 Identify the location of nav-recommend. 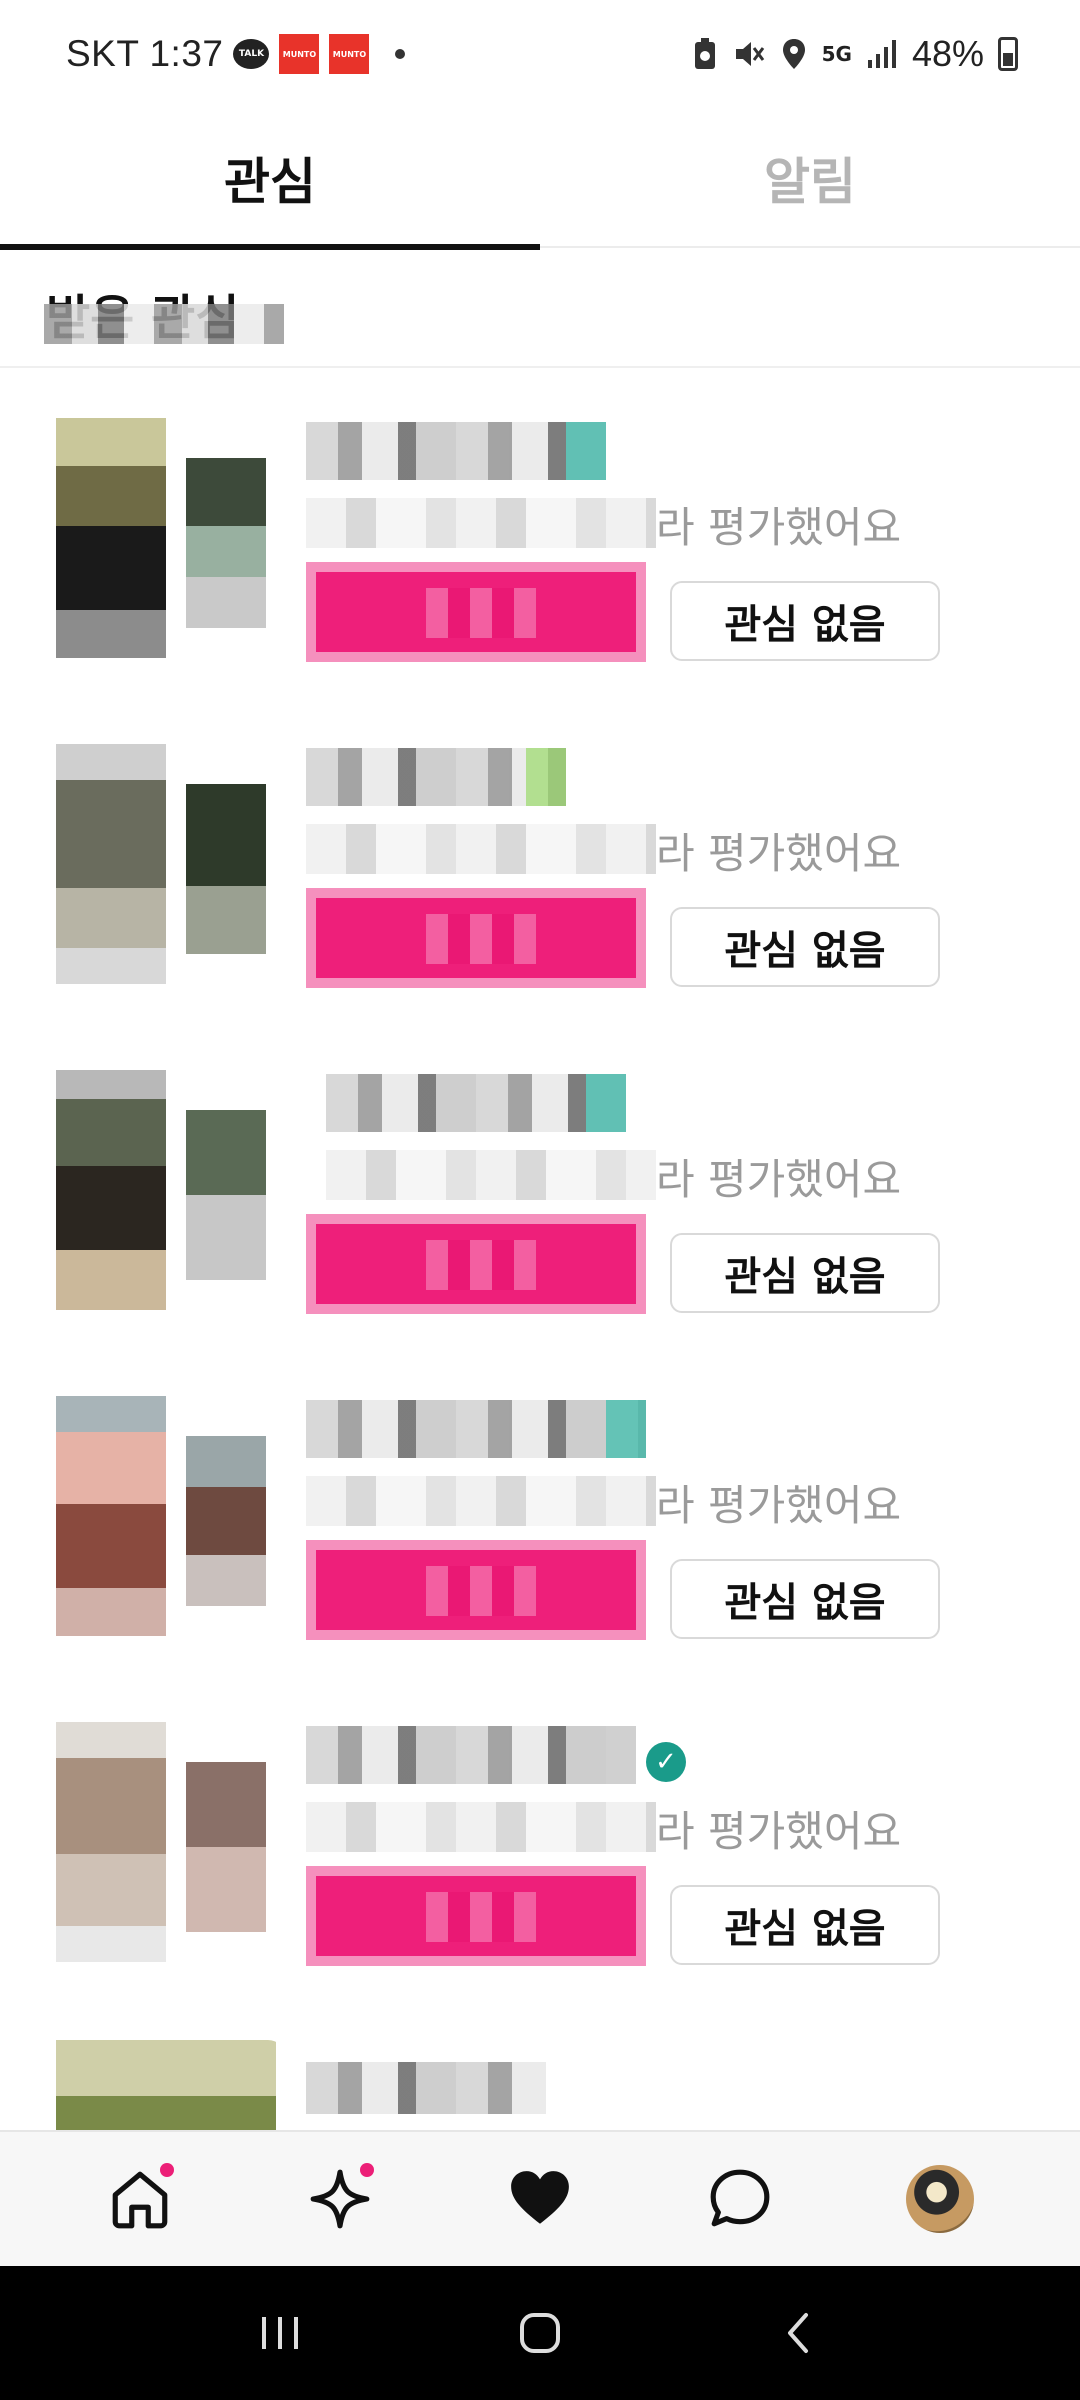
(340, 2199).